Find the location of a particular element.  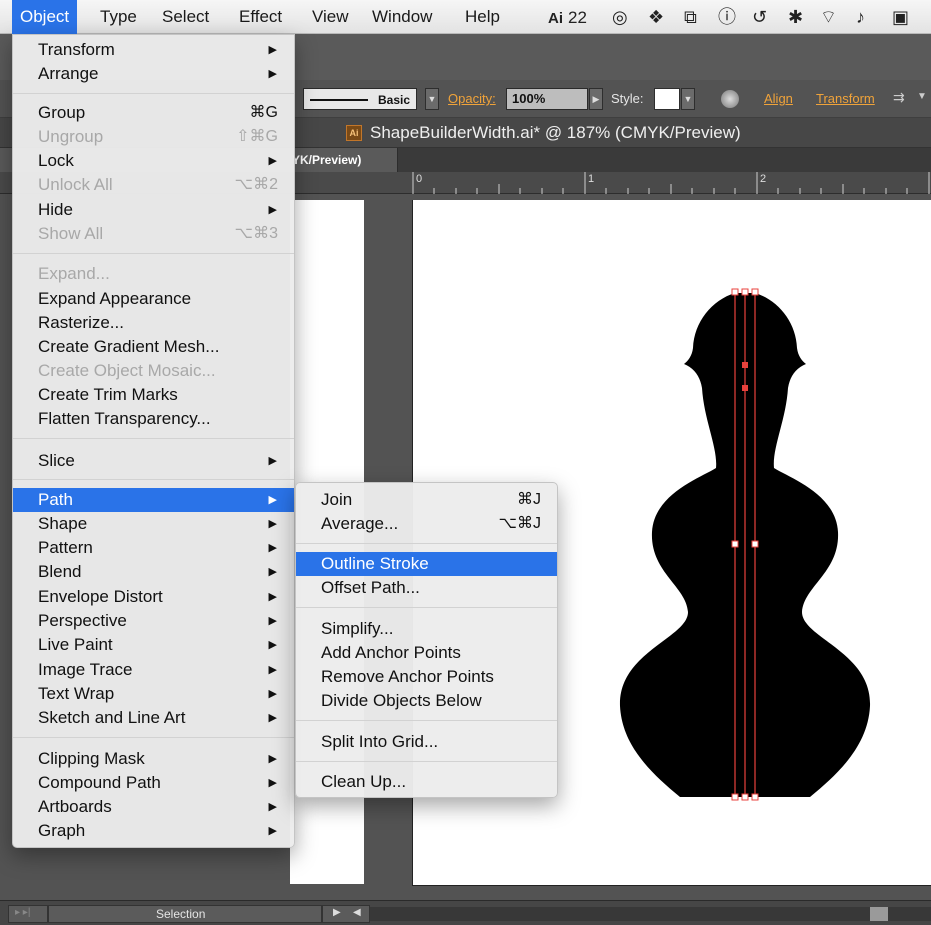

menu-item-group: Group ⌘G is located at coordinates (153, 113).